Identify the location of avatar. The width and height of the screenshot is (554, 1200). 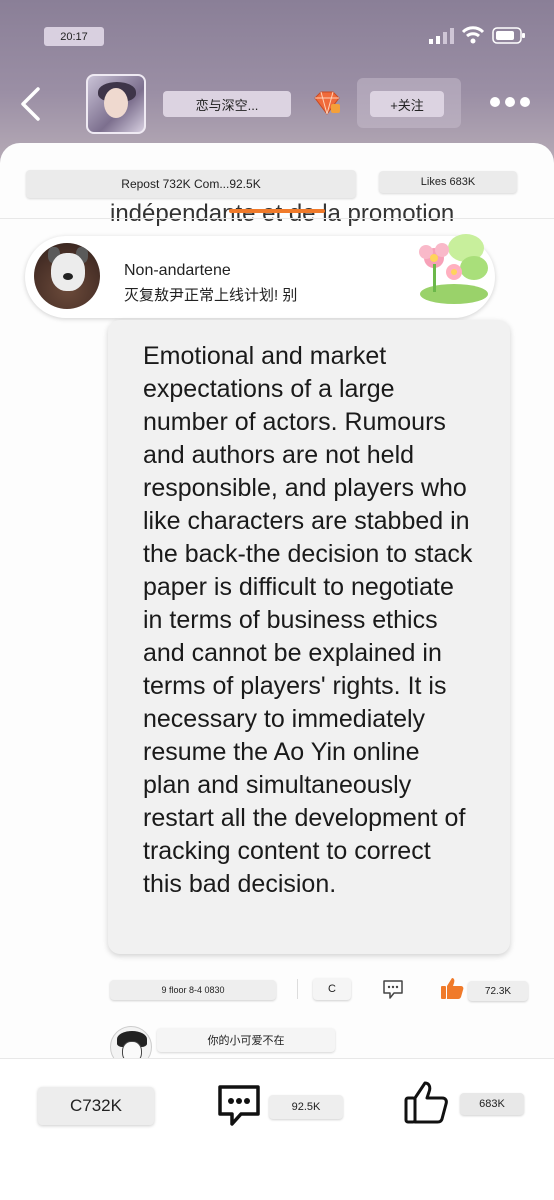
(67, 276).